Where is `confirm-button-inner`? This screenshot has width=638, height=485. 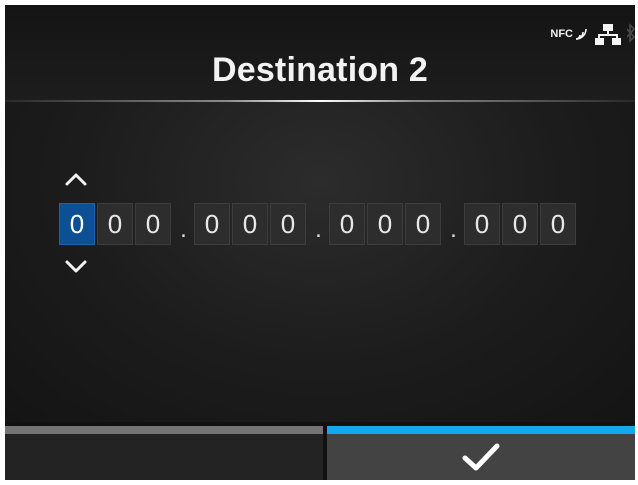 confirm-button-inner is located at coordinates (481, 457).